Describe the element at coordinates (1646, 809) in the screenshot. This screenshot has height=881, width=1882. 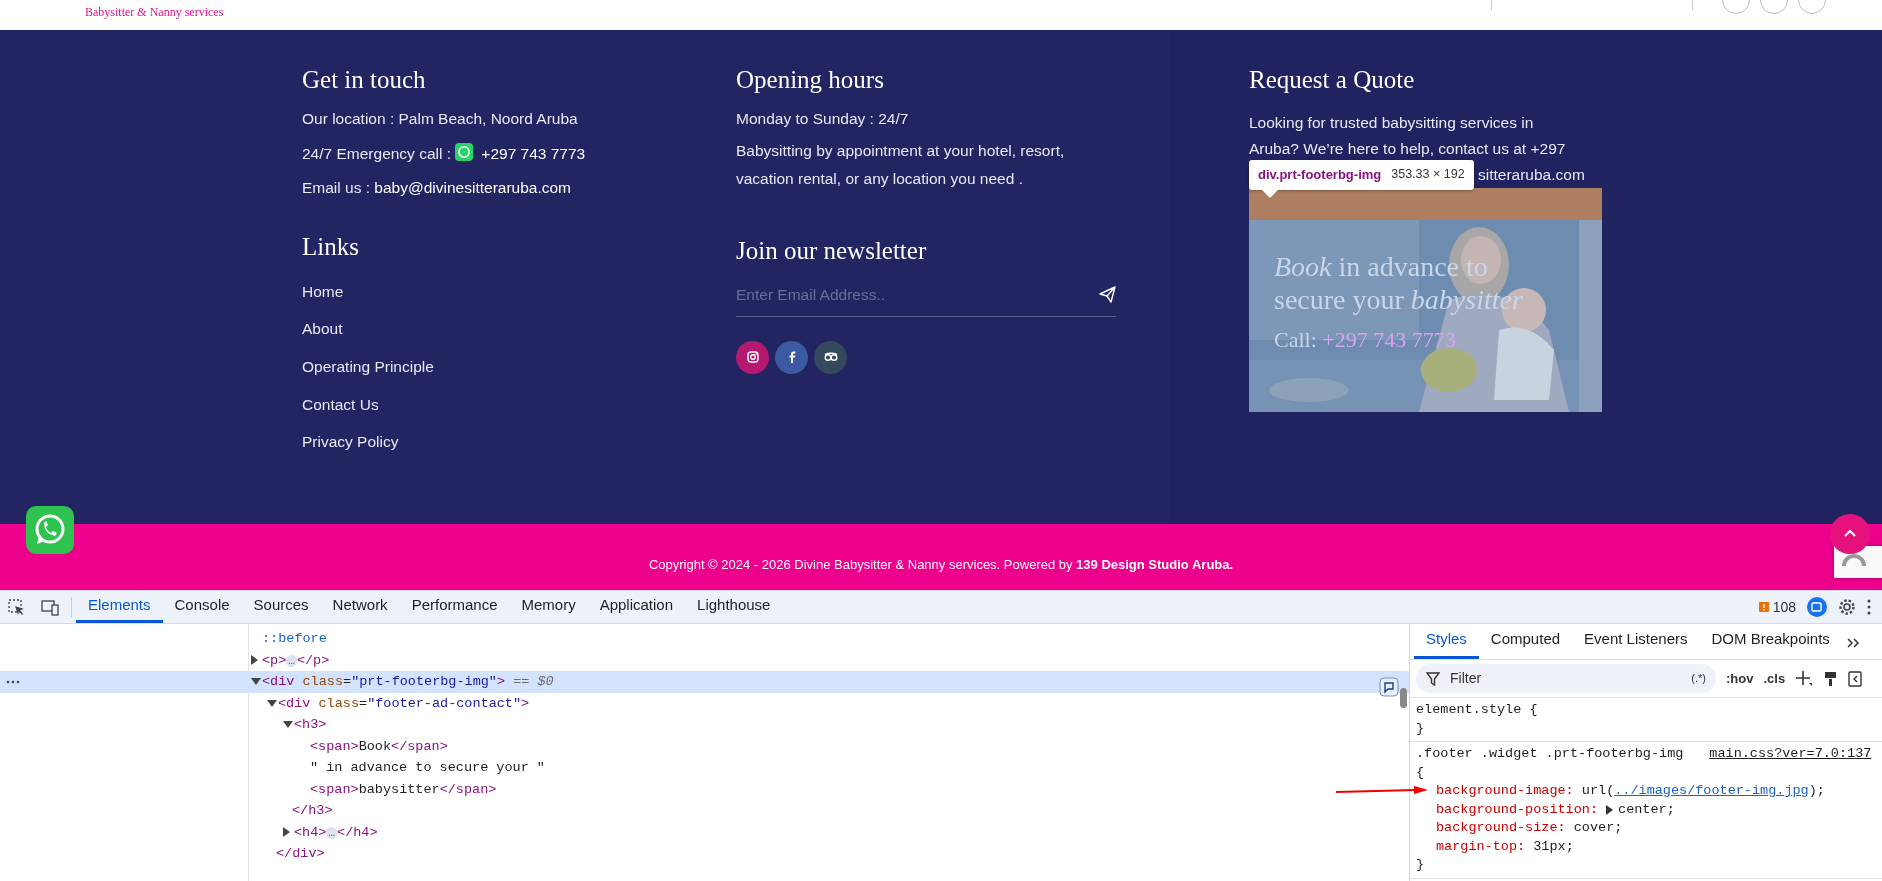
I see `css-value: center;` at that location.